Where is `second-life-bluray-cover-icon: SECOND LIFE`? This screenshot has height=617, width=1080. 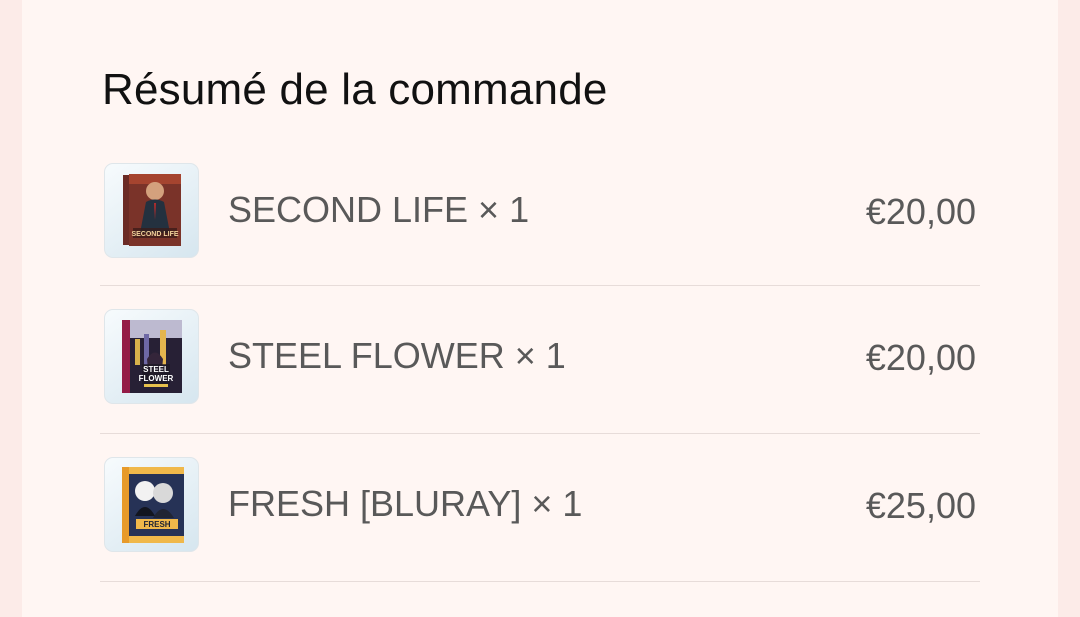
second-life-bluray-cover-icon: SECOND LIFE is located at coordinates (152, 210).